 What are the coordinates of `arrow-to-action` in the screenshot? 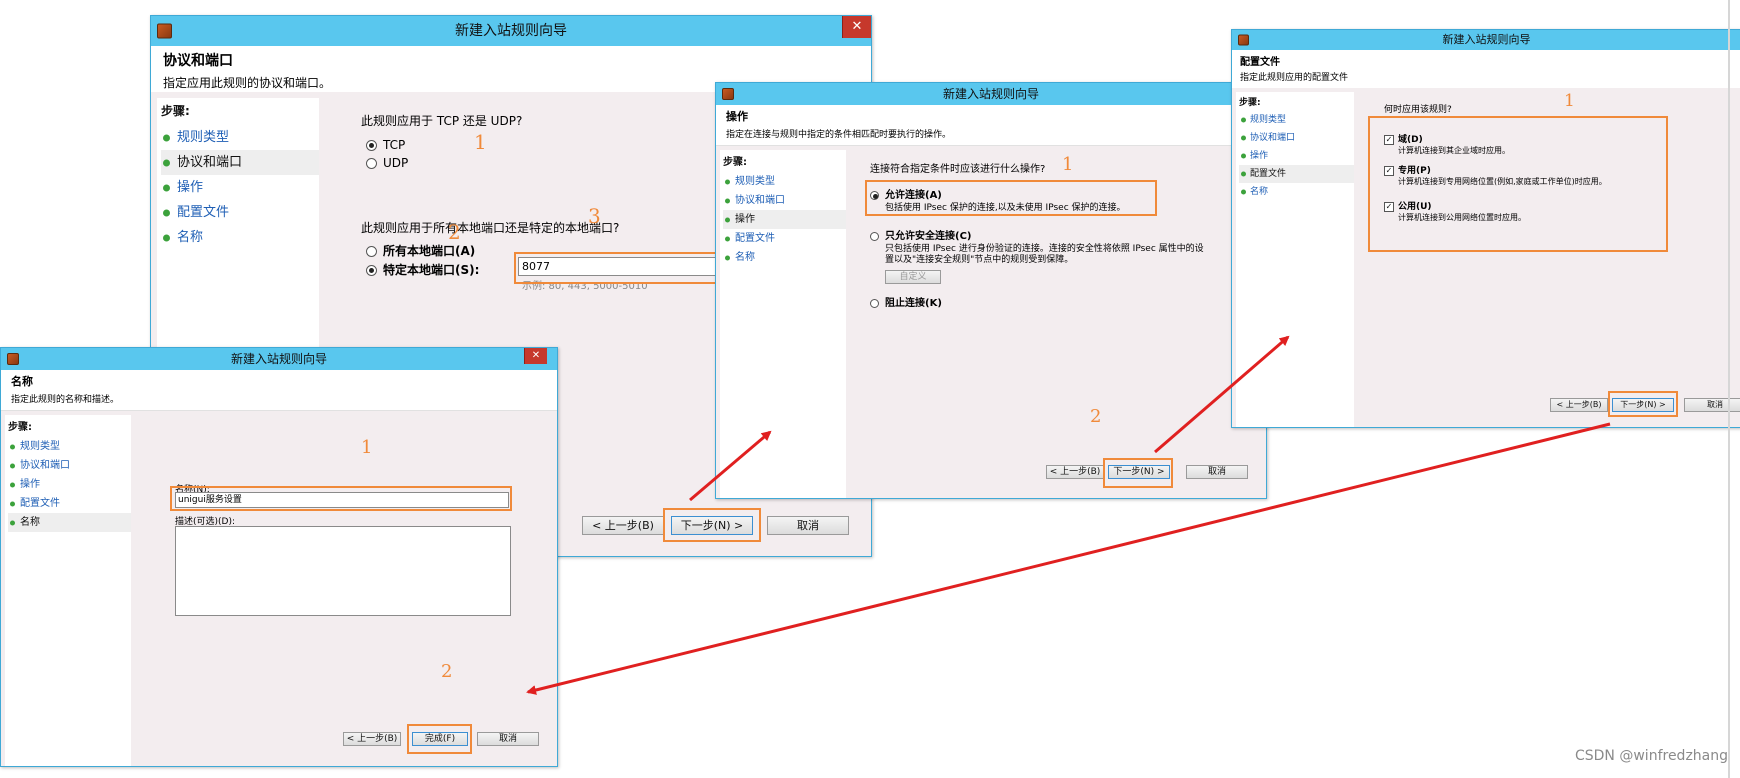 It's located at (730, 466).